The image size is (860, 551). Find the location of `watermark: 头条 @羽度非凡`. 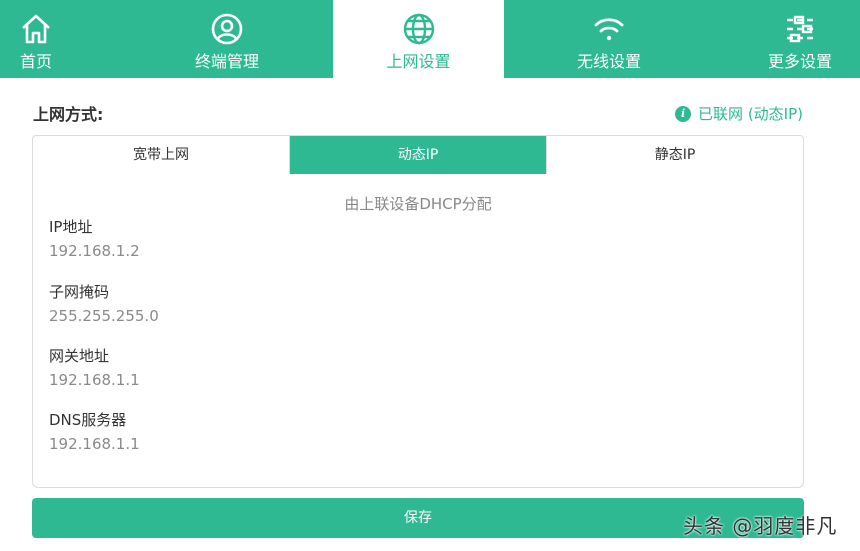

watermark: 头条 @羽度非凡 is located at coordinates (760, 526).